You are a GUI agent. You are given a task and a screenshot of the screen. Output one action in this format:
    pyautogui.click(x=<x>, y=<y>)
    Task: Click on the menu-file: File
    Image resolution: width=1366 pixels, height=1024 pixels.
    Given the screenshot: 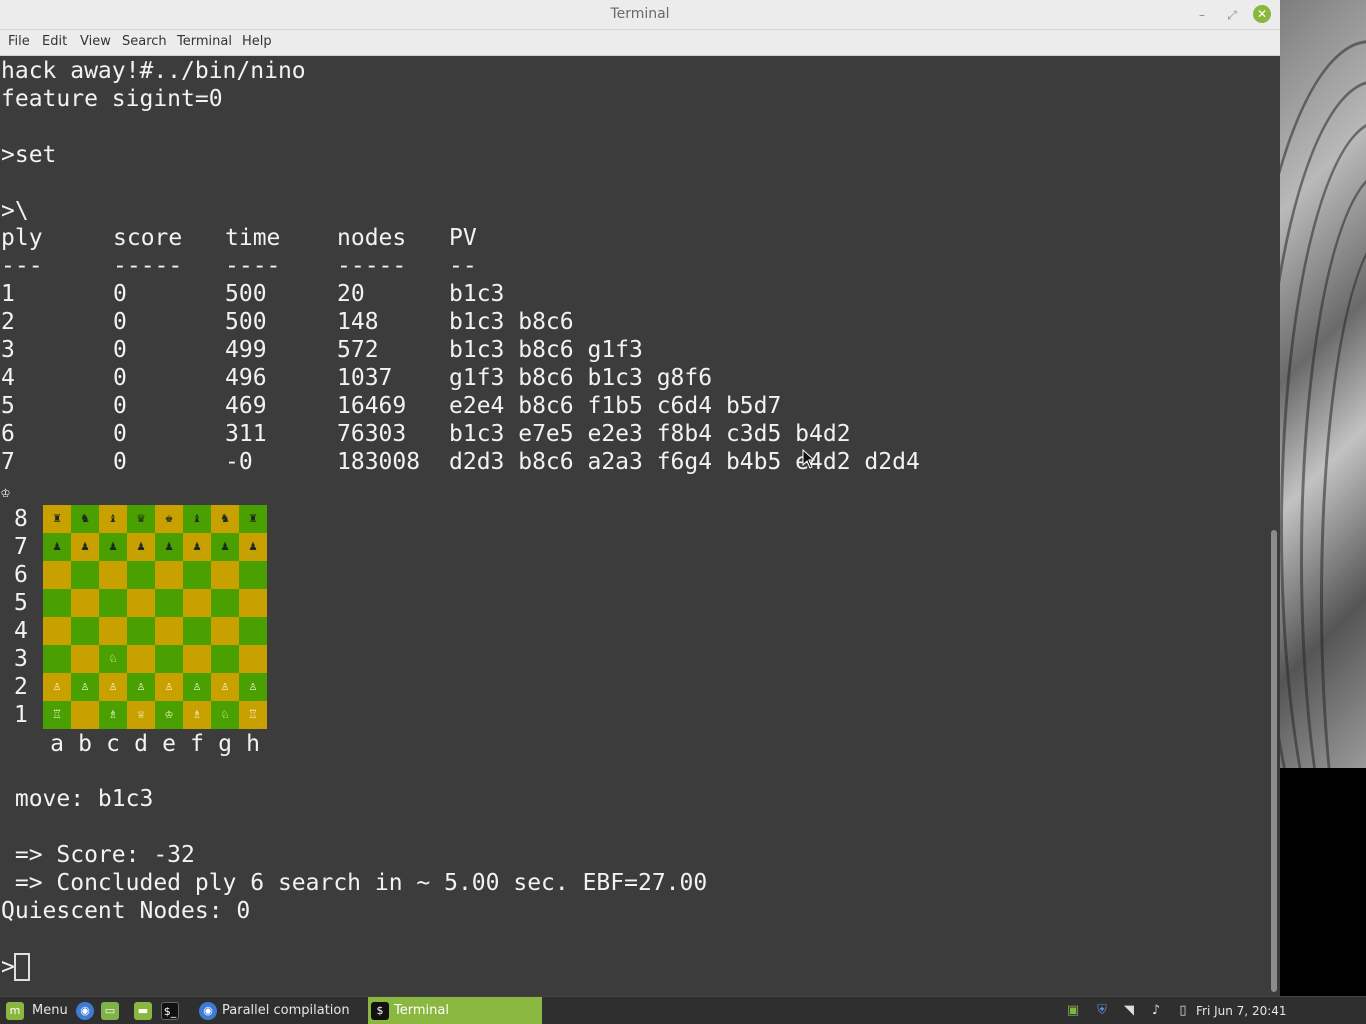 What is the action you would take?
    pyautogui.click(x=19, y=41)
    